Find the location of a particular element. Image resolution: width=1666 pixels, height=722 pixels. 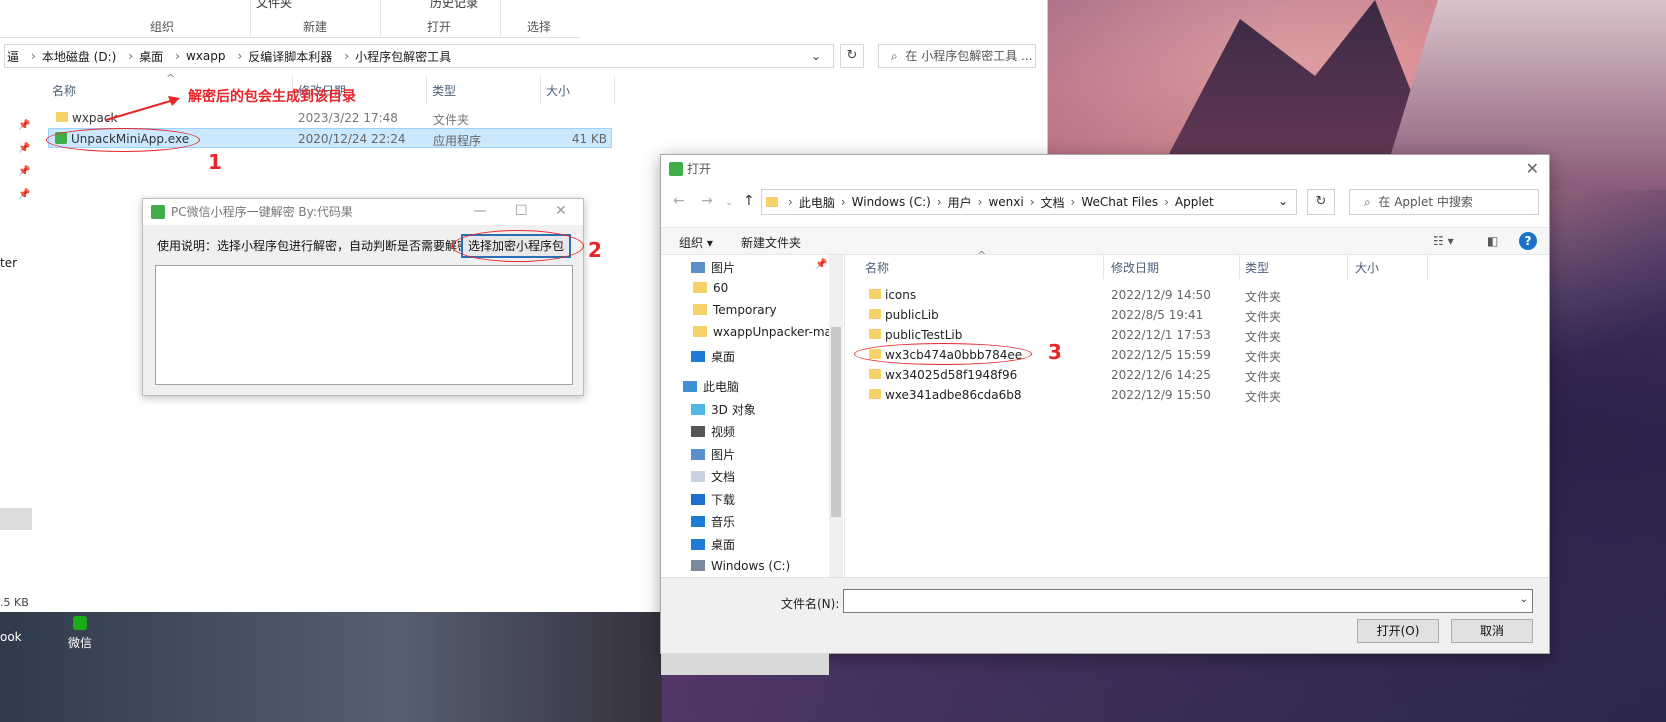

new-folder-button: 新建文件夹 is located at coordinates (771, 242).